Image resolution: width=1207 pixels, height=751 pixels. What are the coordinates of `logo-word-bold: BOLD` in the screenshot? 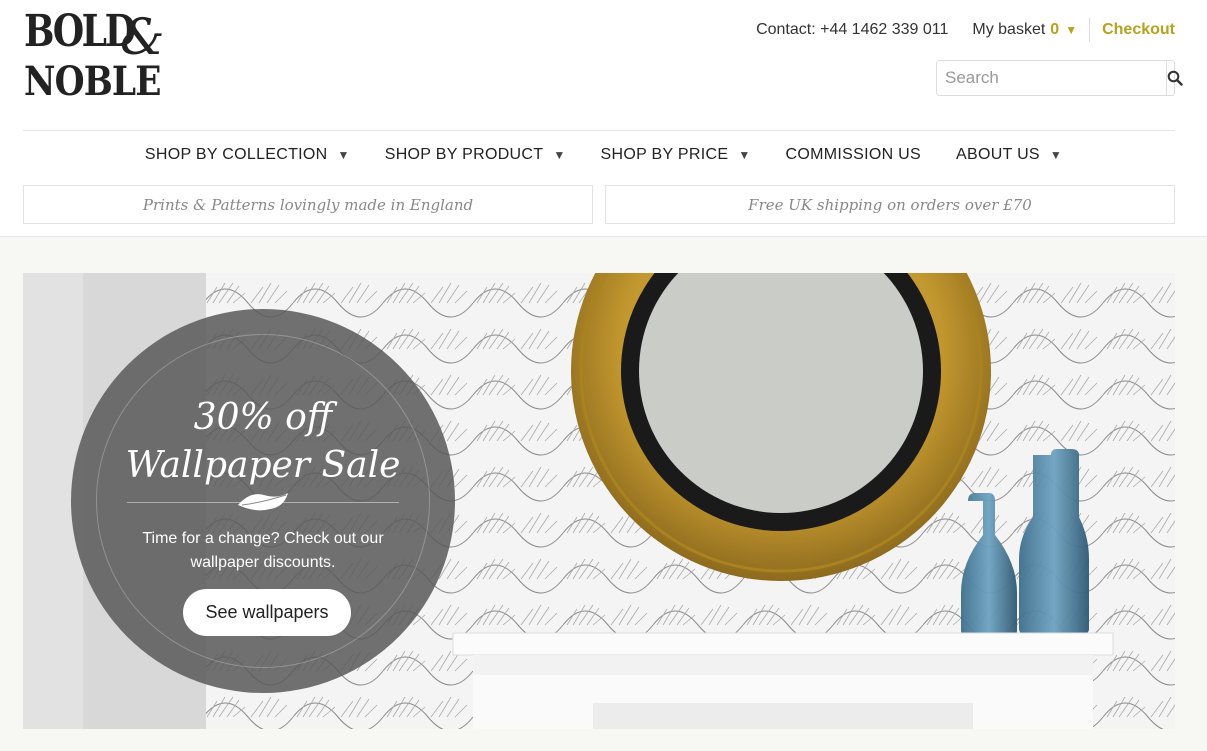 It's located at (80, 31).